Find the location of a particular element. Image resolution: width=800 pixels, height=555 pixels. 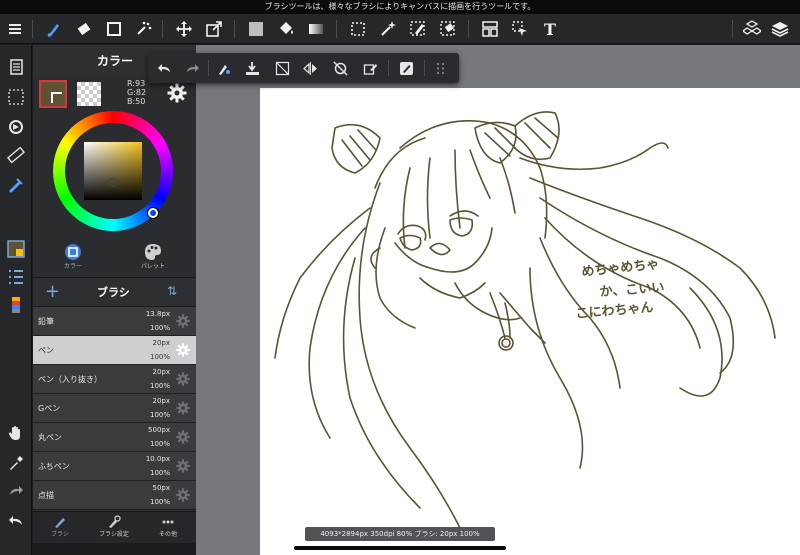

rectangle-tool-icon is located at coordinates (114, 29).